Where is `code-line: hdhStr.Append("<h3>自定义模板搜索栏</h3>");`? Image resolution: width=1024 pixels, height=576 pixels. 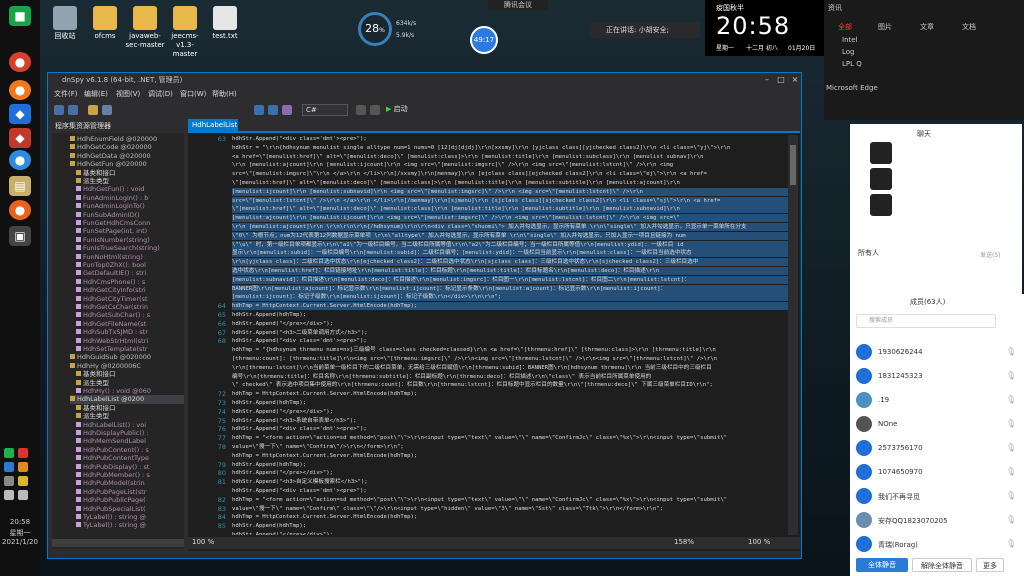 code-line: hdhStr.Append("<h3>自定义模板搜索栏</h3>"); is located at coordinates (300, 482).